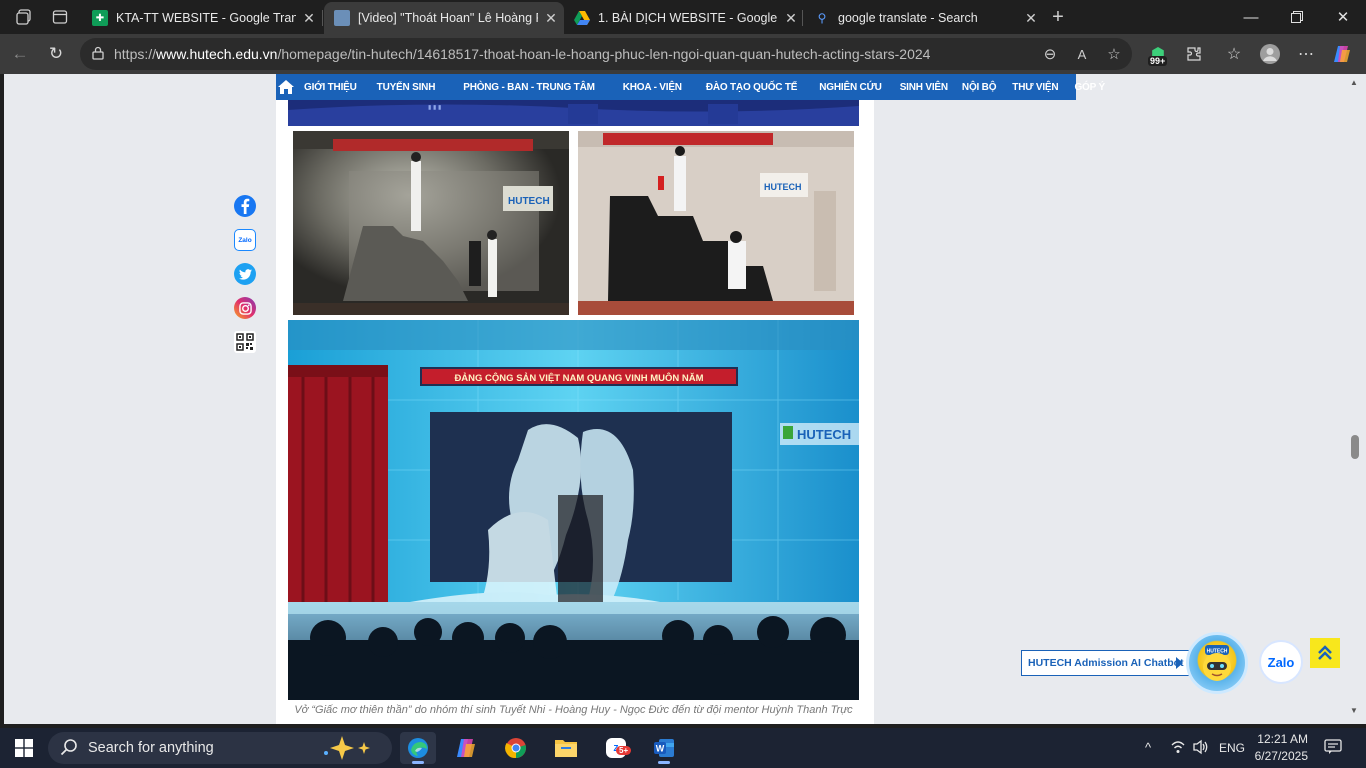 The width and height of the screenshot is (1366, 768). What do you see at coordinates (516, 748) in the screenshot?
I see `taskbar-chrome-icon` at bounding box center [516, 748].